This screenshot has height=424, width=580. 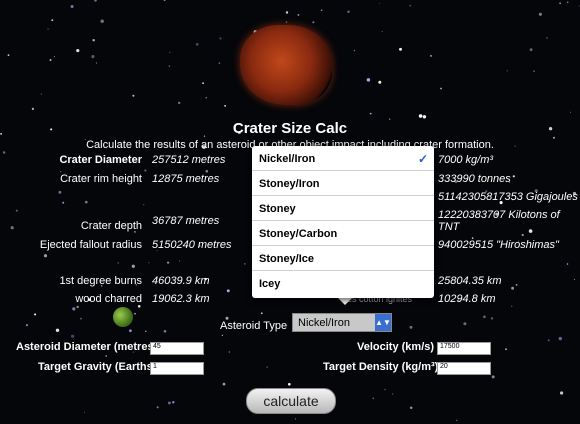 I want to click on second-degree-burns-value: 25804.35 km, so click(x=470, y=281).